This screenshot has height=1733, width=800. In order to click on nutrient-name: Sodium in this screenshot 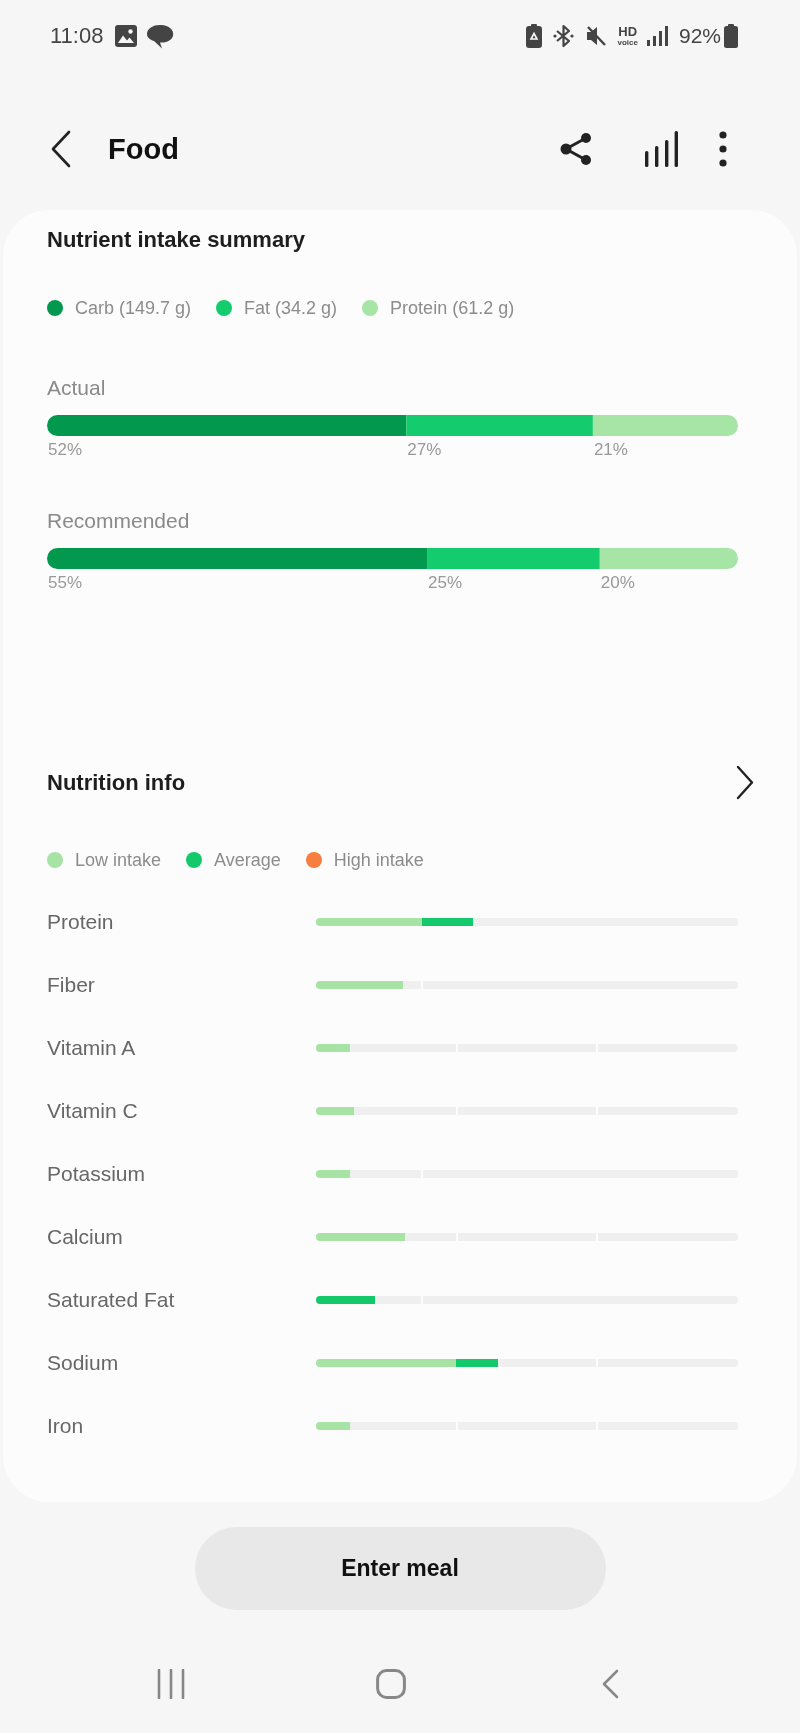, I will do `click(83, 1362)`.